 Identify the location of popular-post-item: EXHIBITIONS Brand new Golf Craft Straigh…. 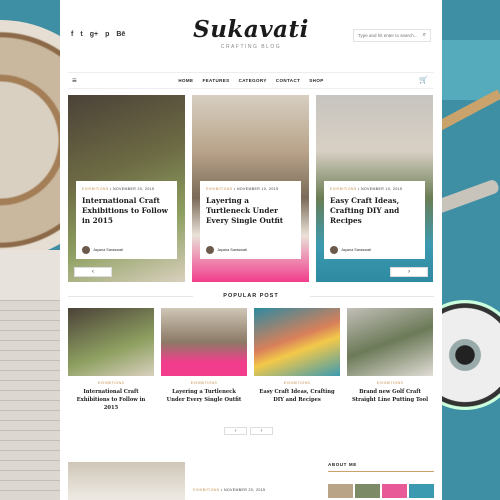
(390, 356).